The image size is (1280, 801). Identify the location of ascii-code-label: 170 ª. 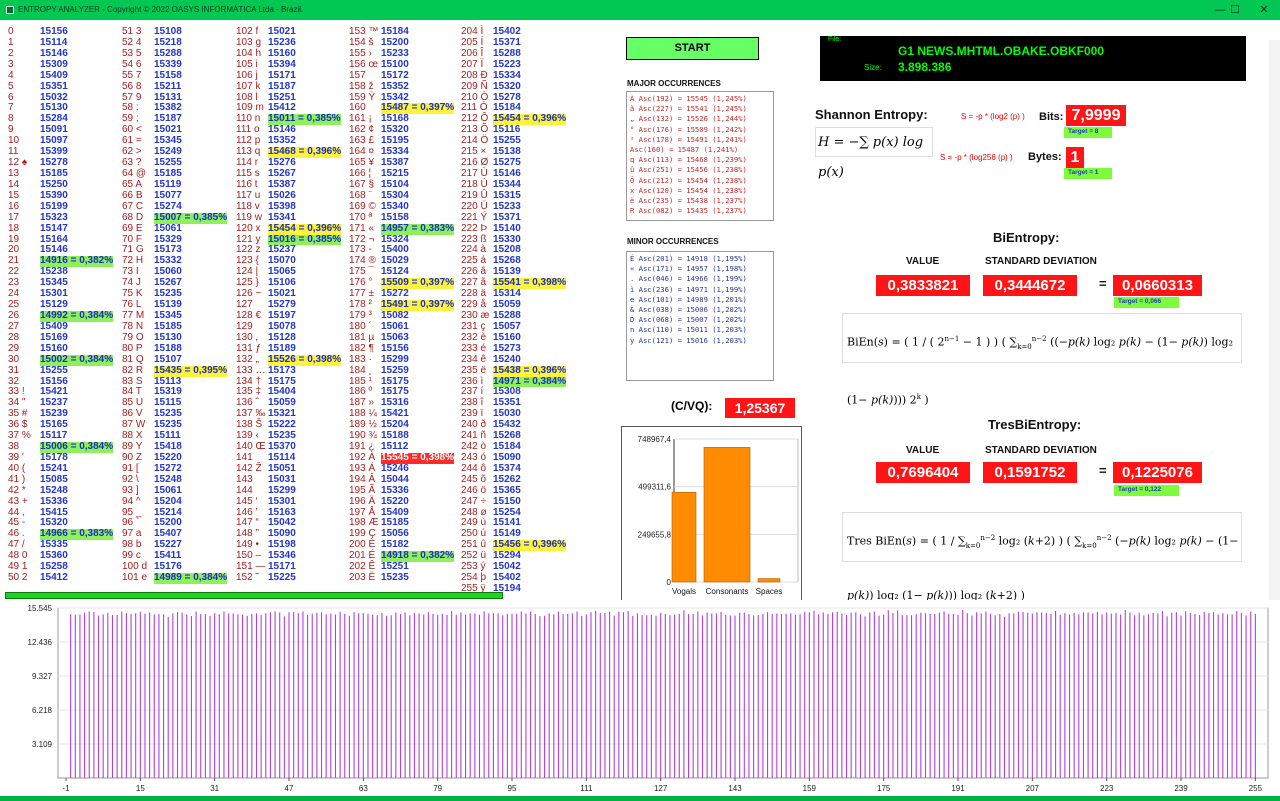
(361, 217).